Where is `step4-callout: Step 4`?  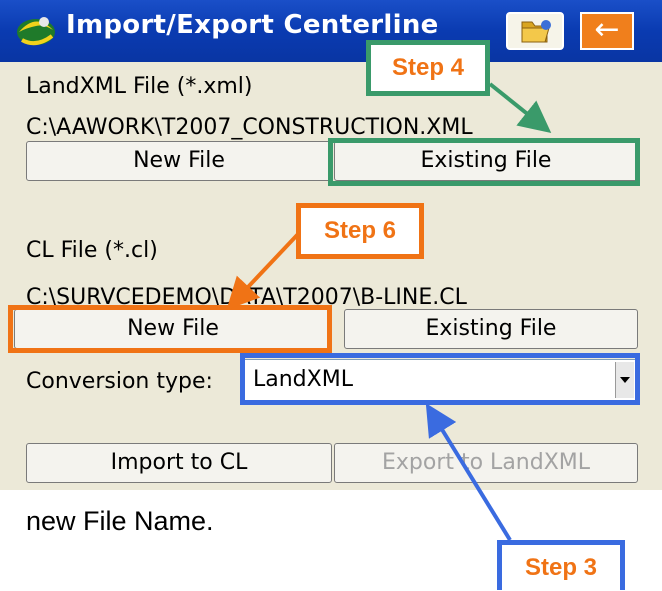 step4-callout: Step 4 is located at coordinates (428, 68).